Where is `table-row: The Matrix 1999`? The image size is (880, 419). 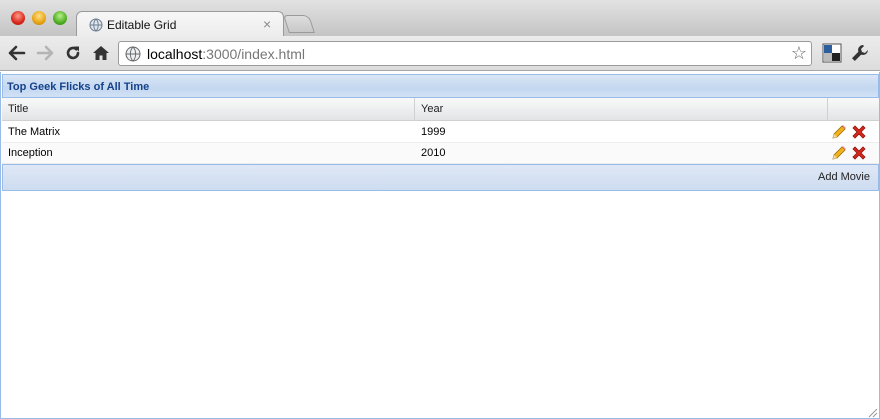 table-row: The Matrix 1999 is located at coordinates (440, 132).